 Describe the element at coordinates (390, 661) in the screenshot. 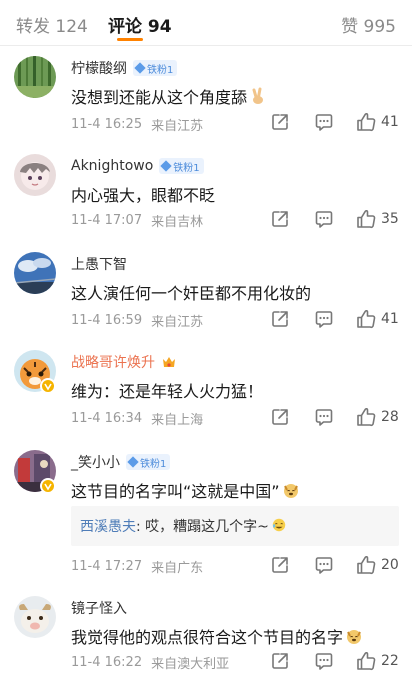

I see `like-count: 22` at that location.